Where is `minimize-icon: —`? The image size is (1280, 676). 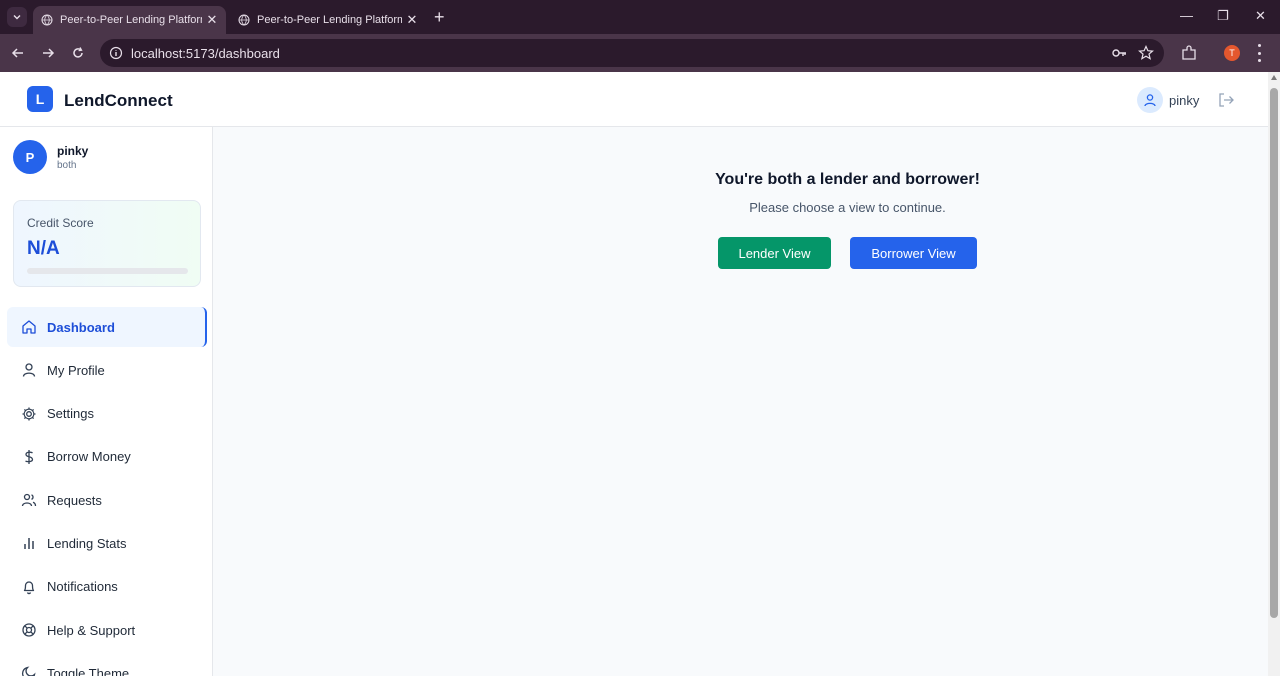 minimize-icon: — is located at coordinates (1186, 15).